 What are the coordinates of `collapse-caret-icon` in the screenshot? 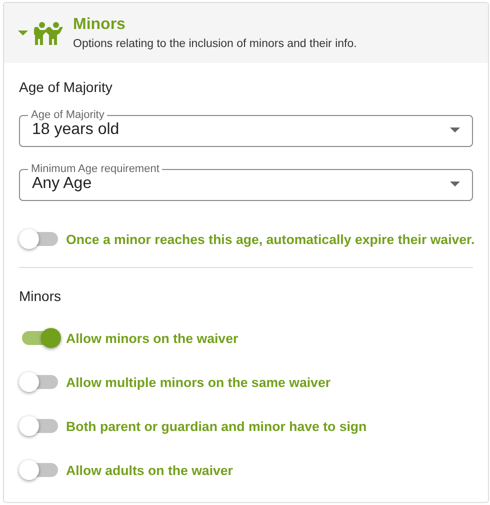 It's located at (23, 33).